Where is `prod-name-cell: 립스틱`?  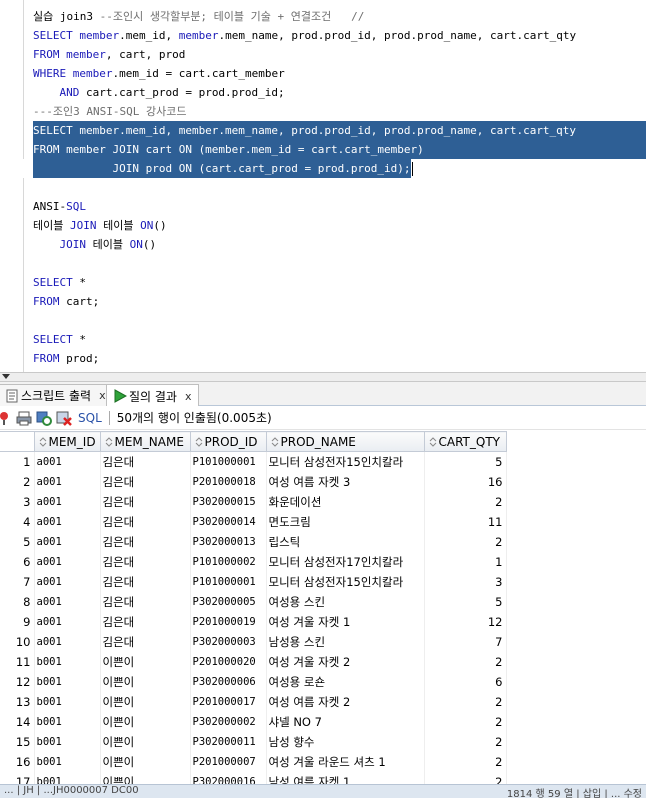 prod-name-cell: 립스틱 is located at coordinates (345, 541).